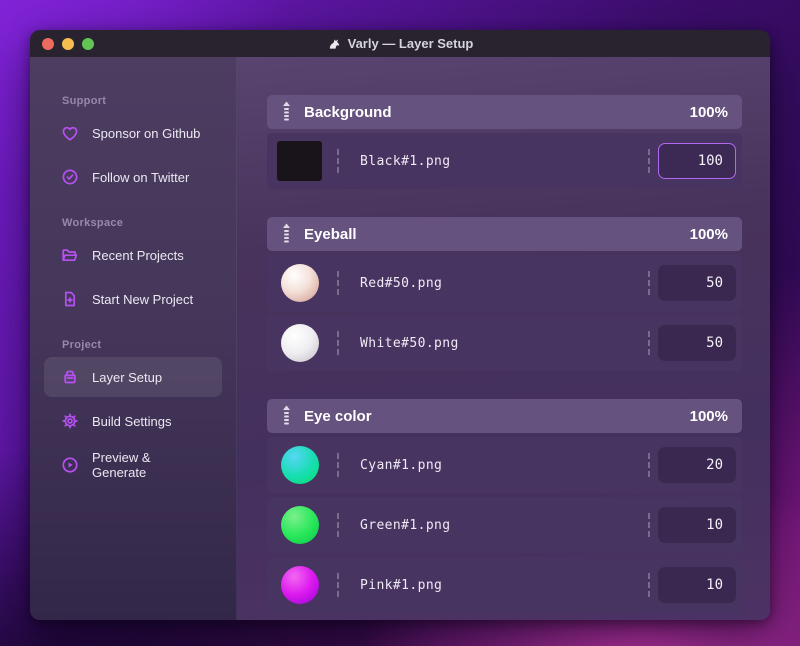 Image resolution: width=800 pixels, height=646 pixels. What do you see at coordinates (348, 112) in the screenshot?
I see `group-title: Background` at bounding box center [348, 112].